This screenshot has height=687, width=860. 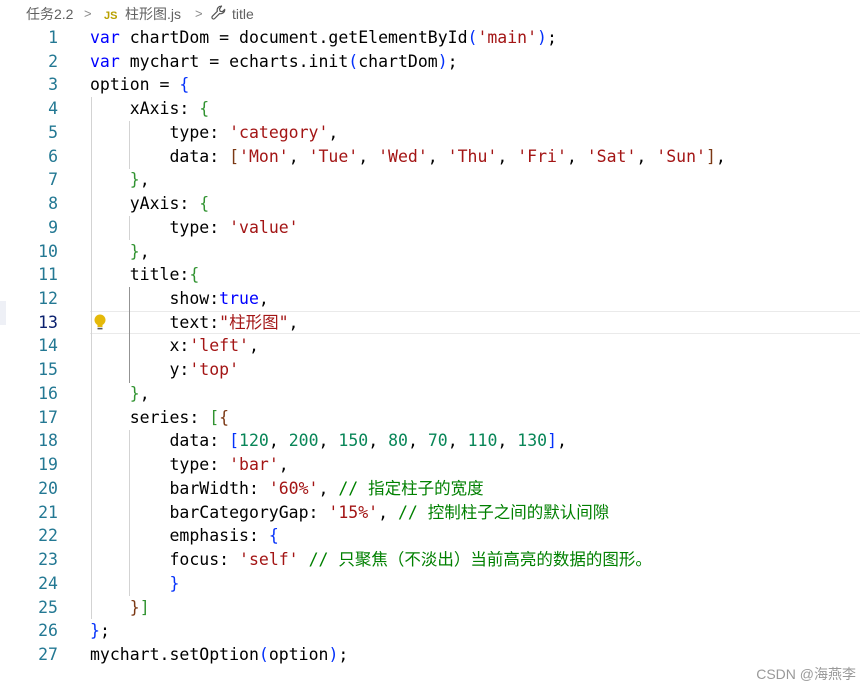 What do you see at coordinates (48, 560) in the screenshot?
I see `line-number: 23` at bounding box center [48, 560].